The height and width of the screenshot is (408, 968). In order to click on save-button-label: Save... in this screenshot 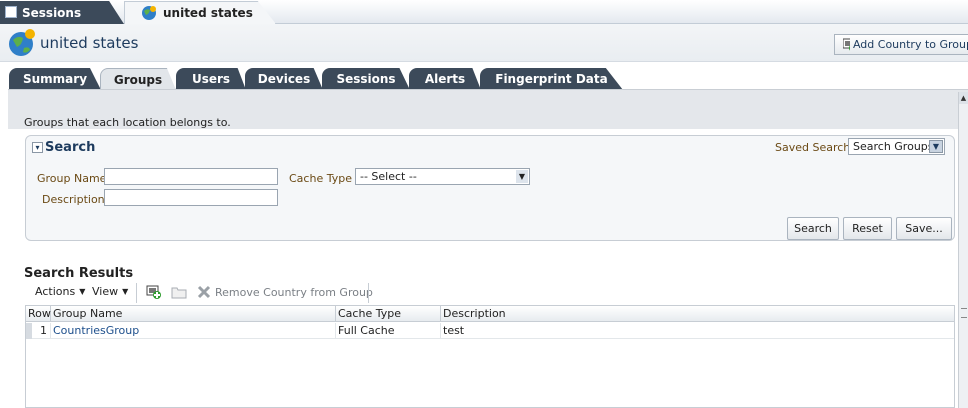, I will do `click(924, 228)`.